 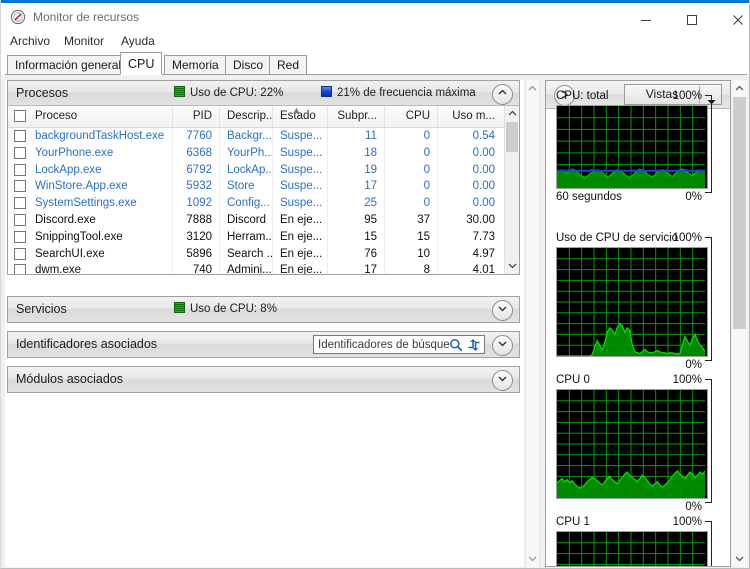 I want to click on procesos-collapse-button, so click(x=502, y=94).